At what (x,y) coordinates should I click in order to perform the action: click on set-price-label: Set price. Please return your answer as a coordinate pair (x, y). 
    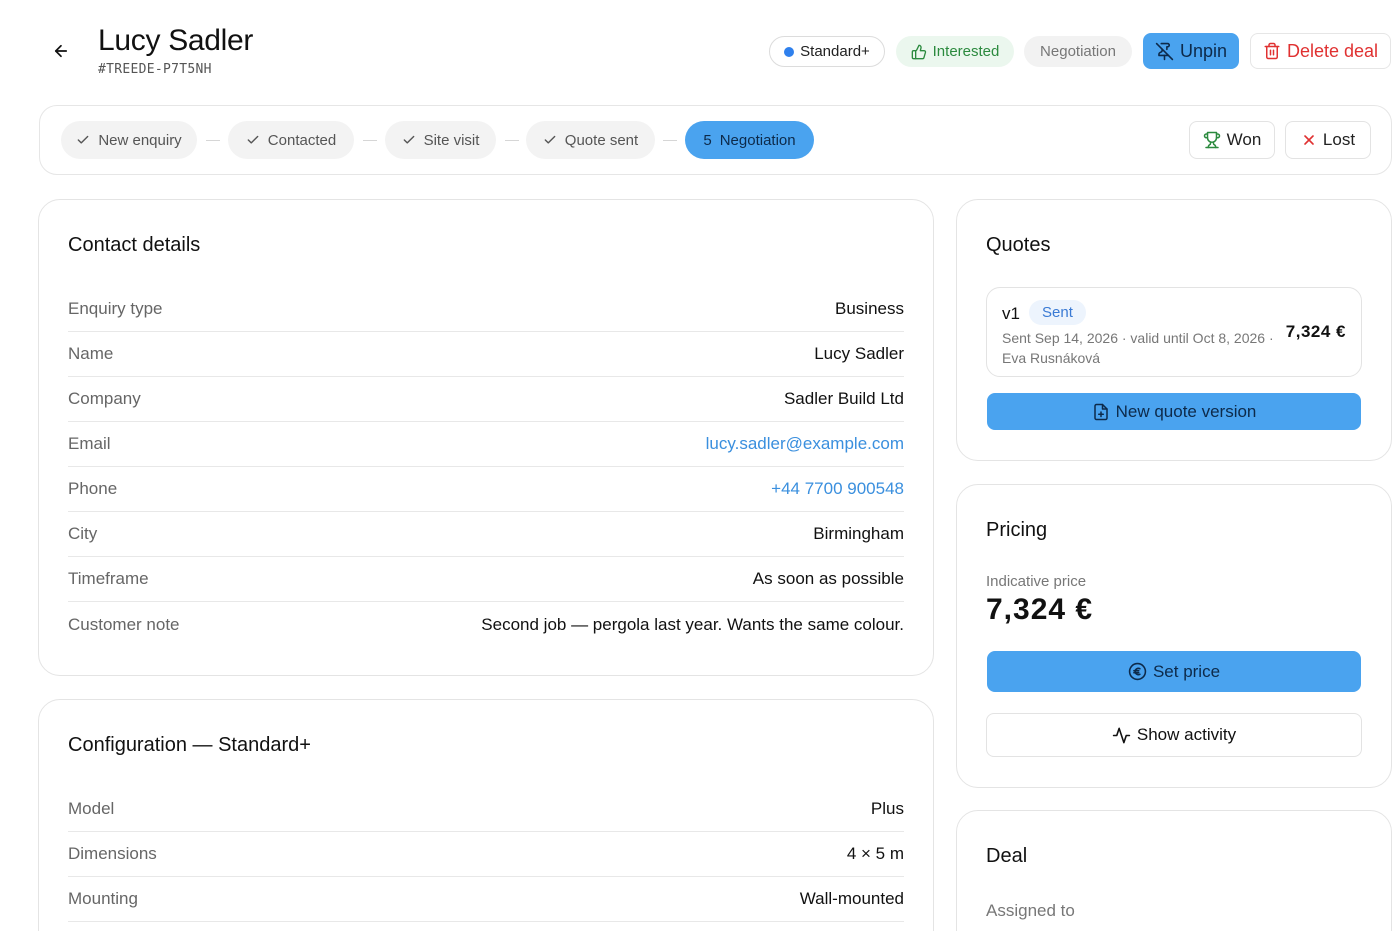
    Looking at the image, I should click on (1186, 671).